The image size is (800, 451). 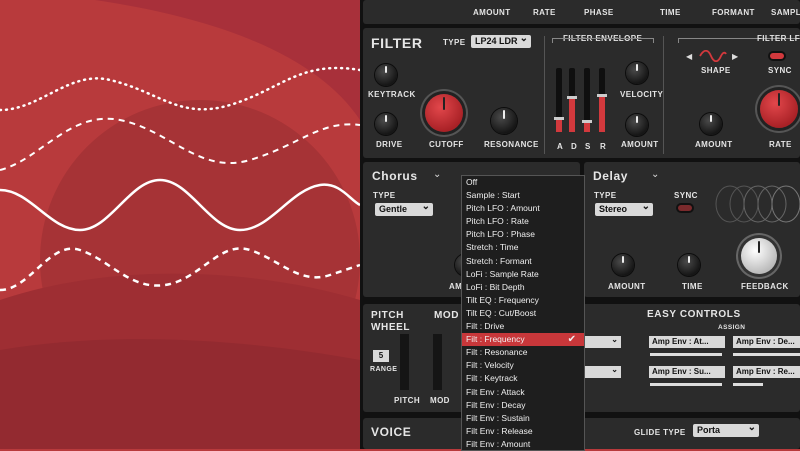 I want to click on drive-label: DRIVE, so click(x=389, y=144).